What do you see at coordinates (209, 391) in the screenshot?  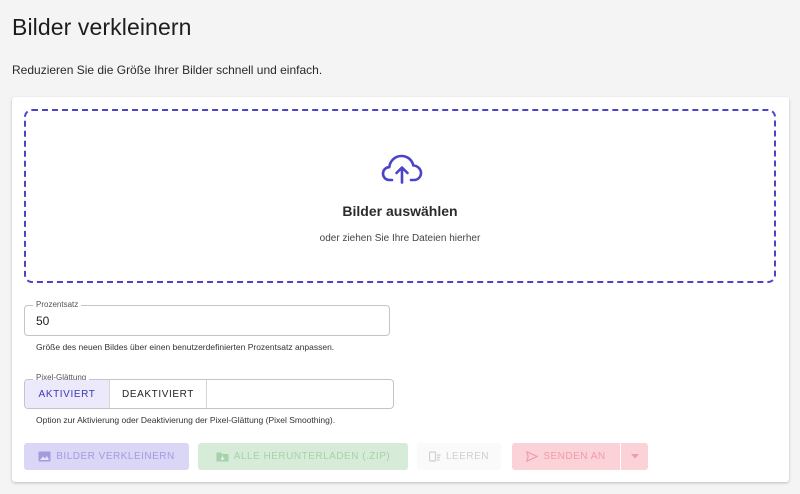 I see `pixel-smoothing-toggle-group: Pixel-Glättung AKTIVIERT DEAKTIVIERT` at bounding box center [209, 391].